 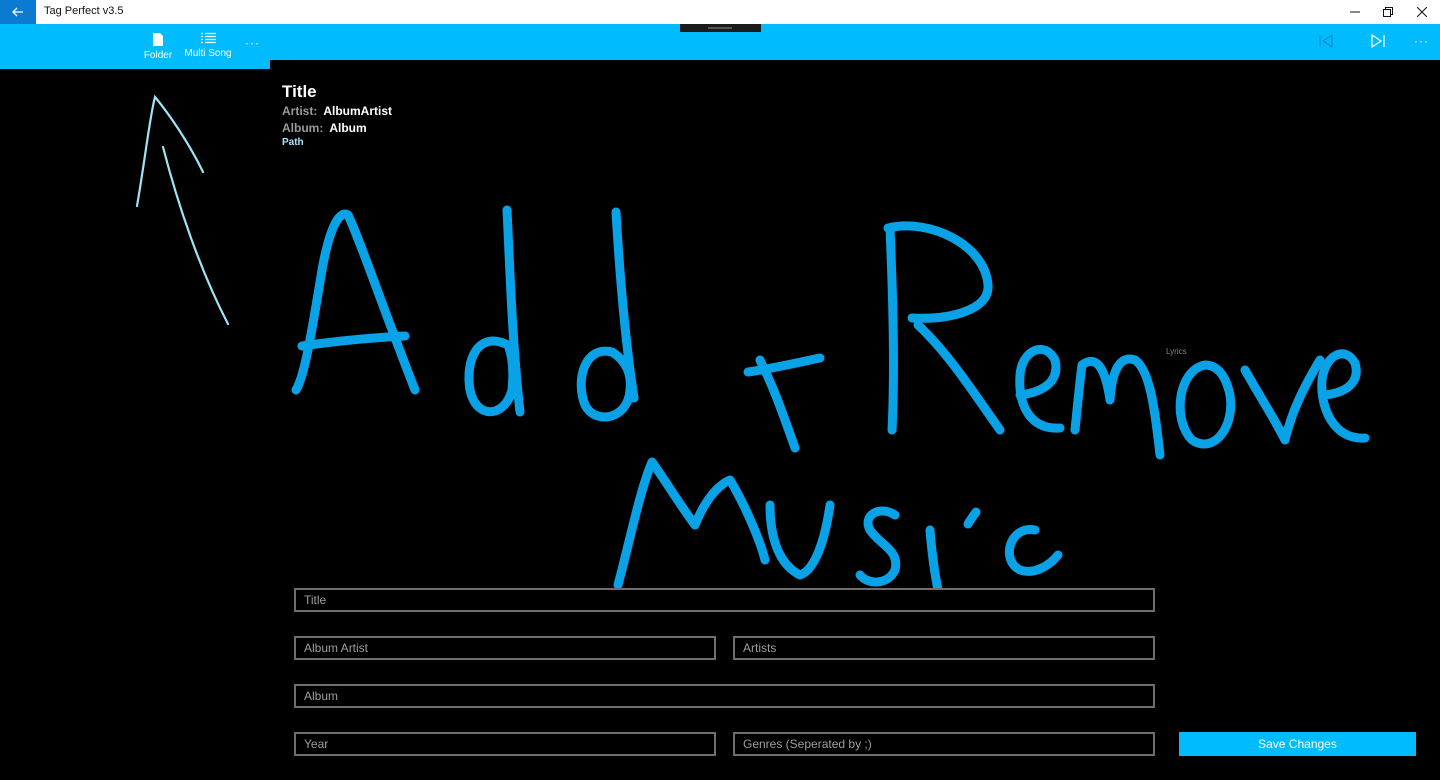 I want to click on skip-forward-icon, so click(x=1378, y=41).